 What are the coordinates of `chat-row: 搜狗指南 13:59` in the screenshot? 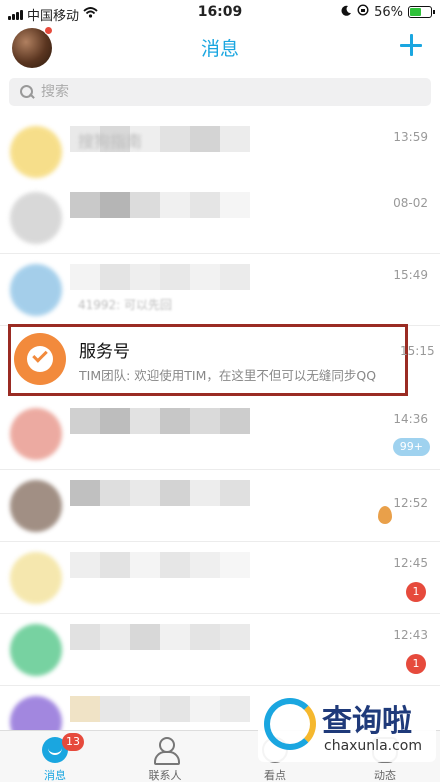 It's located at (220, 152).